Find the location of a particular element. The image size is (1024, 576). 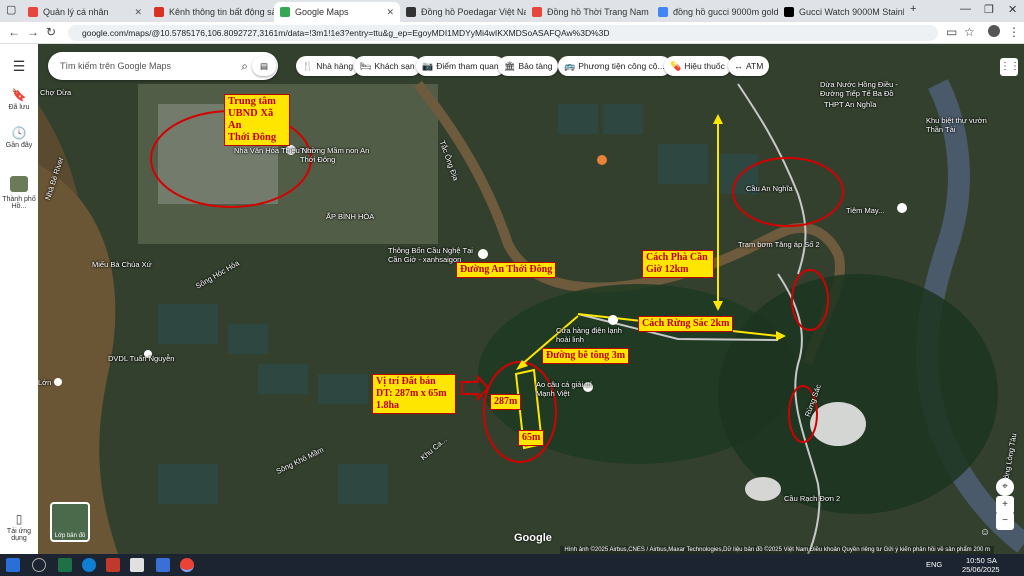

bookmark-icon: 🔖 is located at coordinates (19, 95).